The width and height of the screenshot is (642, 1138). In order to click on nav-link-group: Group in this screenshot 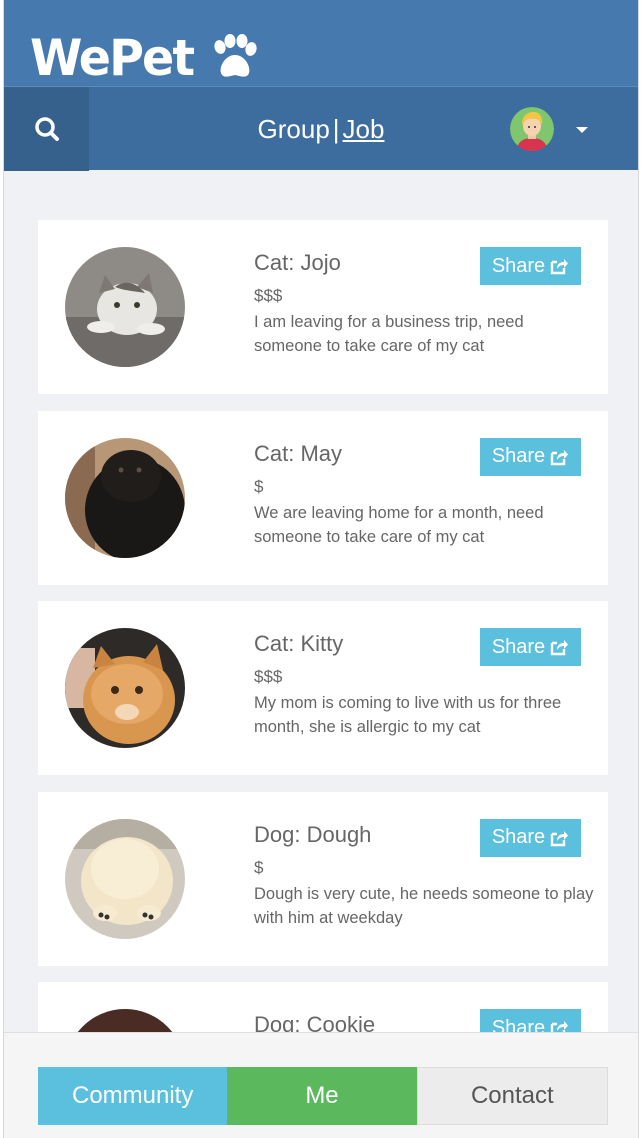, I will do `click(294, 129)`.